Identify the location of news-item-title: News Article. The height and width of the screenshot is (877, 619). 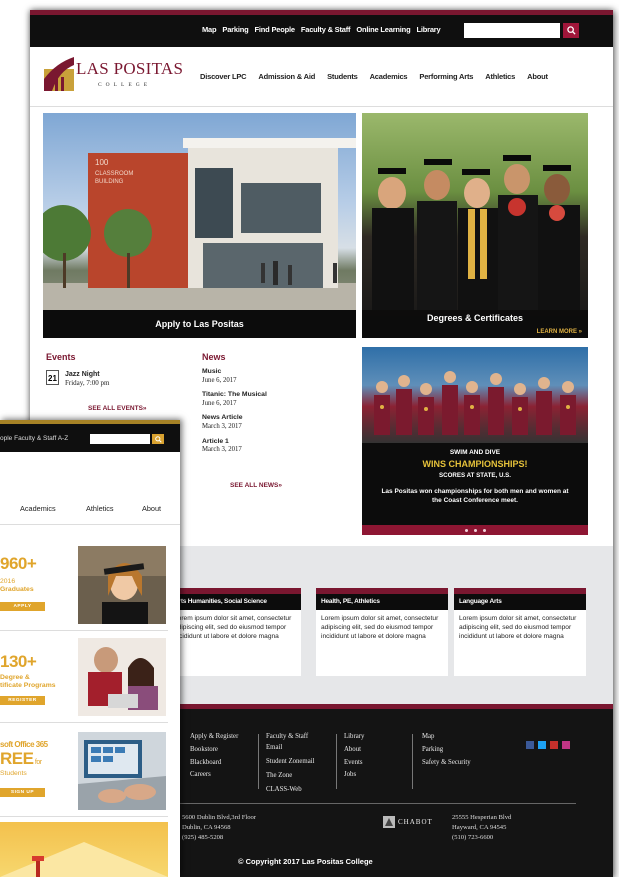
(222, 417).